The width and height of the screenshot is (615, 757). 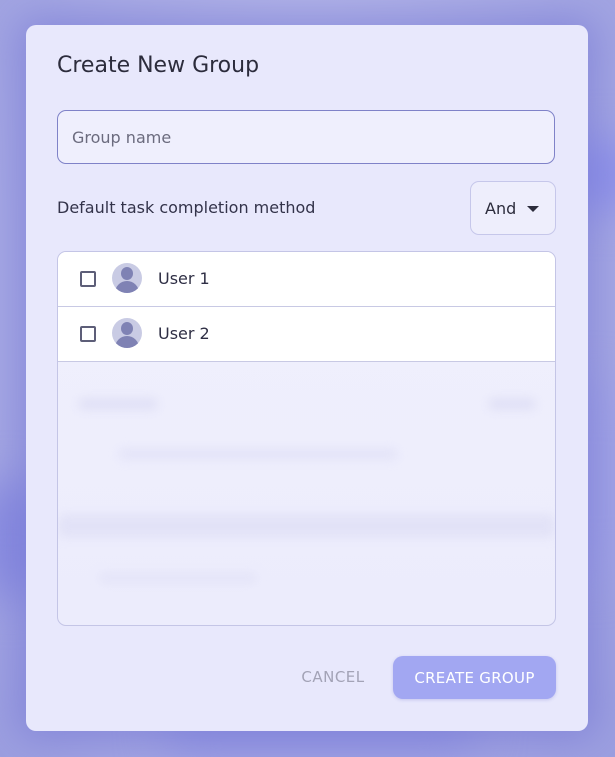 What do you see at coordinates (302, 137) in the screenshot?
I see `group-name-input` at bounding box center [302, 137].